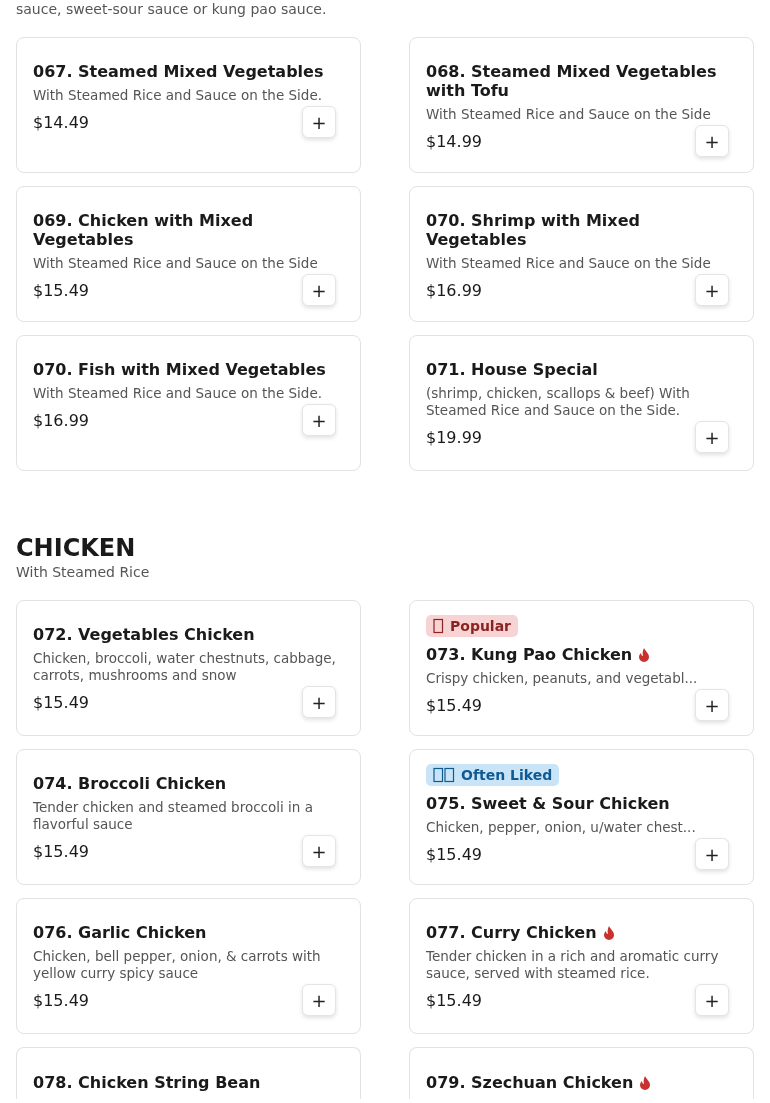 This screenshot has height=1103, width=770. Describe the element at coordinates (185, 667) in the screenshot. I see `item-description: Chicken, broccoli, water chestnuts, cabbage, carrots, mushrooms and snow` at that location.